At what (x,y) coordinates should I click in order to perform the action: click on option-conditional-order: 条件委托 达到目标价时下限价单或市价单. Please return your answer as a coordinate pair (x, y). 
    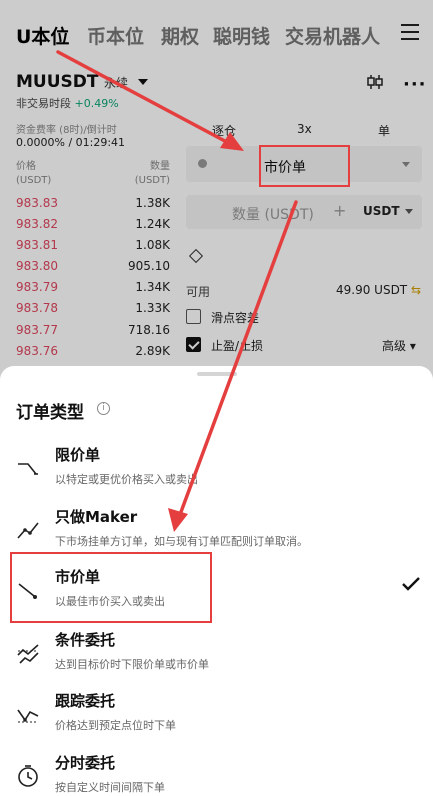
    Looking at the image, I should click on (216, 660).